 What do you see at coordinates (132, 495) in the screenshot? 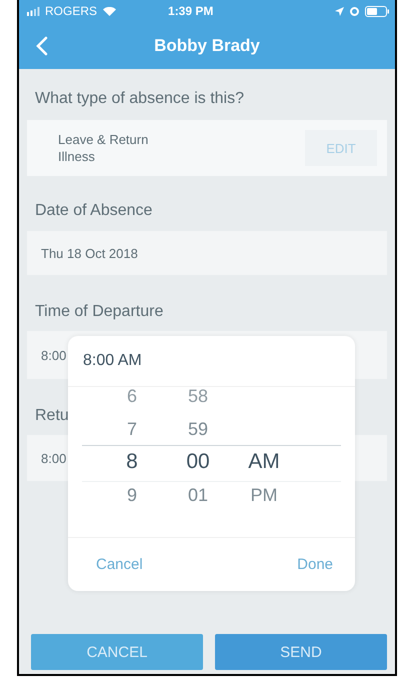
I see `picker-option: 9` at bounding box center [132, 495].